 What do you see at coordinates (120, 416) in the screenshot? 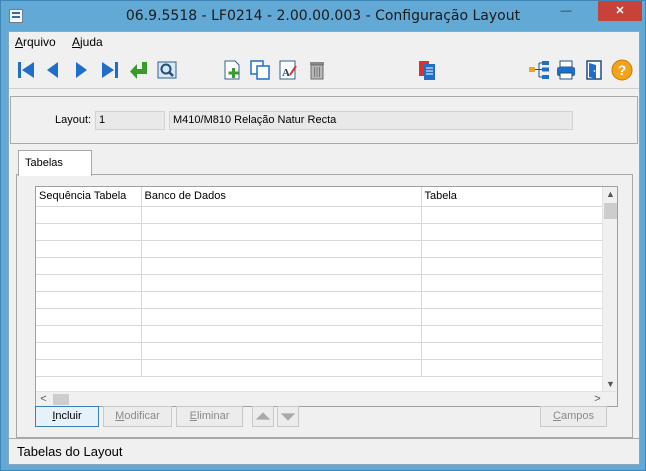
I see `modificar-accel: M` at bounding box center [120, 416].